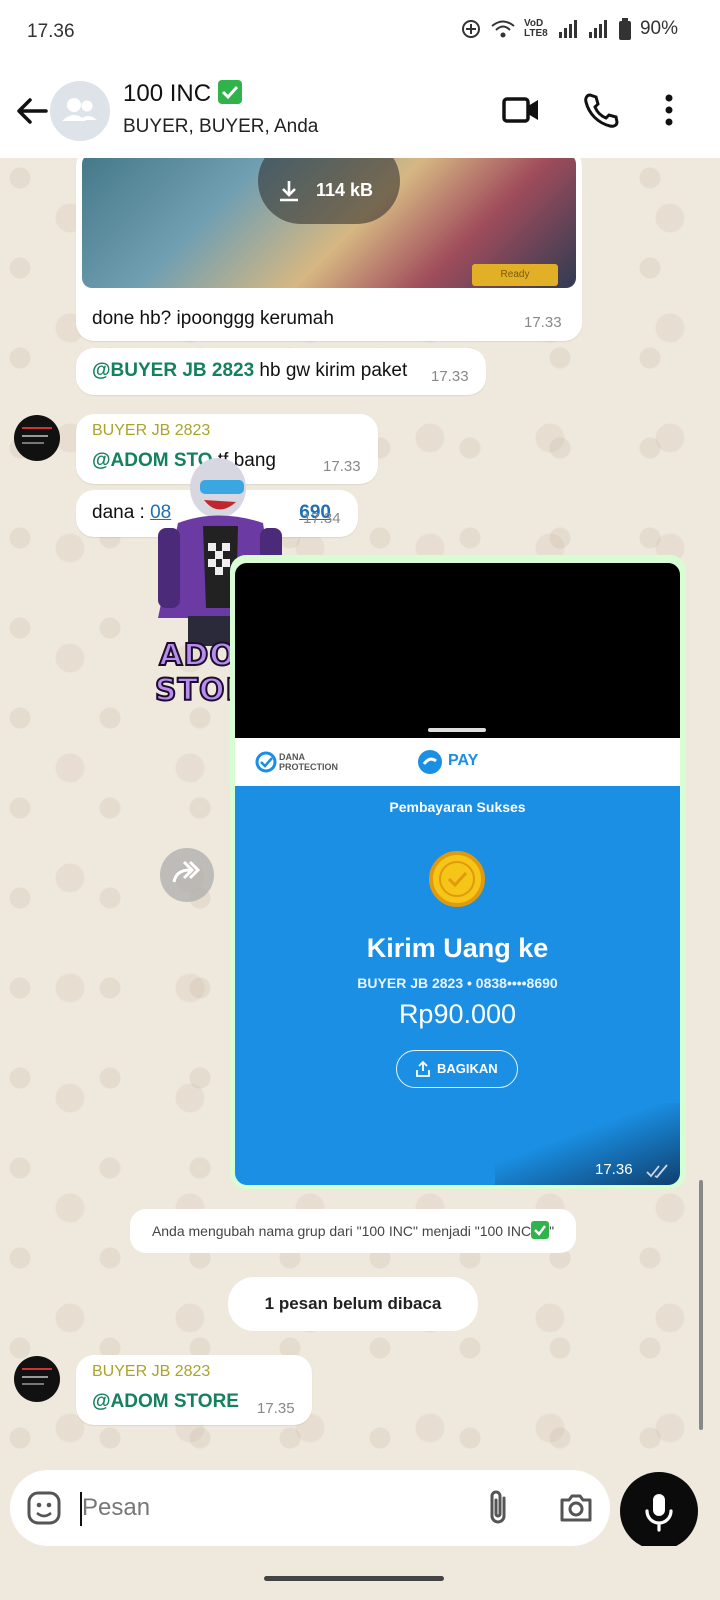  What do you see at coordinates (463, 760) in the screenshot?
I see `pay-label: PAY` at bounding box center [463, 760].